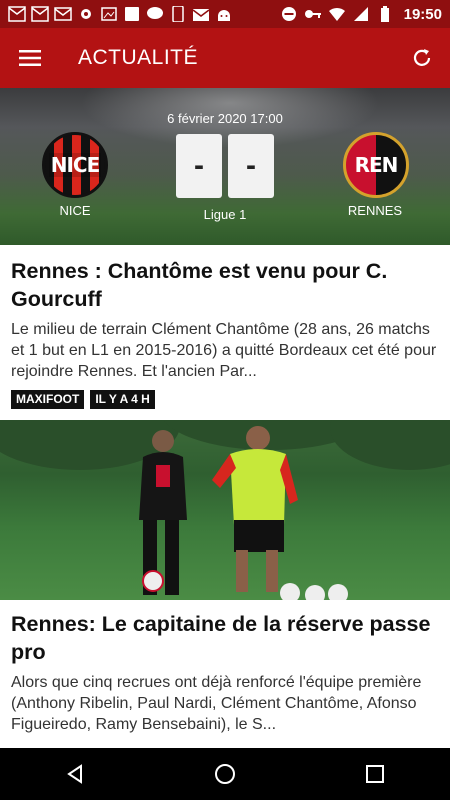 This screenshot has height=800, width=450. I want to click on source-badge: MAXIFOOT, so click(48, 399).